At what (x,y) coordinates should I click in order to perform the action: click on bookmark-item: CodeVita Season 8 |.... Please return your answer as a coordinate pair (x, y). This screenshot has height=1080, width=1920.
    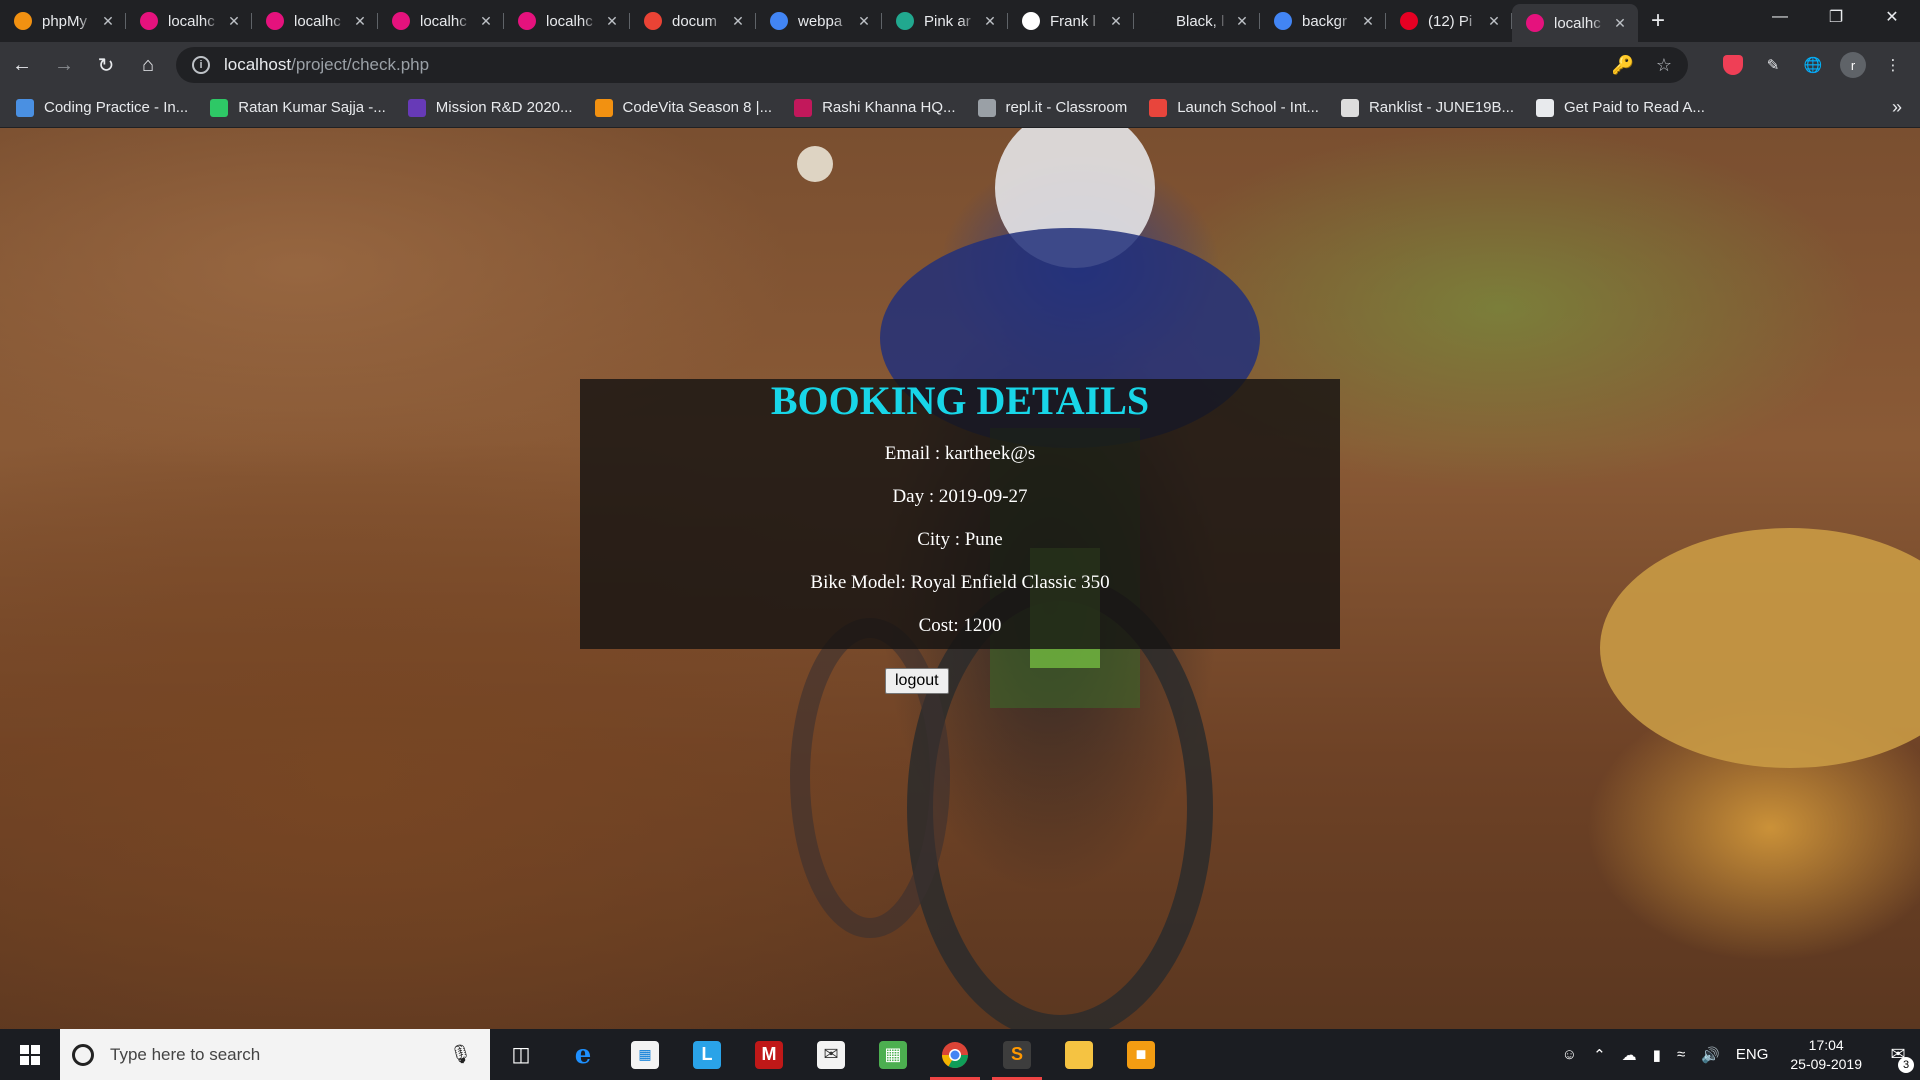
    Looking at the image, I should click on (683, 107).